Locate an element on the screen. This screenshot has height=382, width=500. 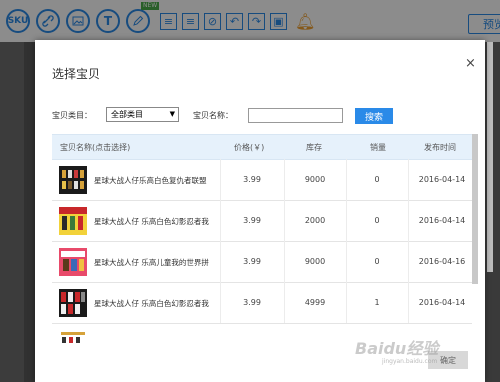
product-name: 星球大战人仔 乐高儿童我的世界拼 is located at coordinates (151, 262).